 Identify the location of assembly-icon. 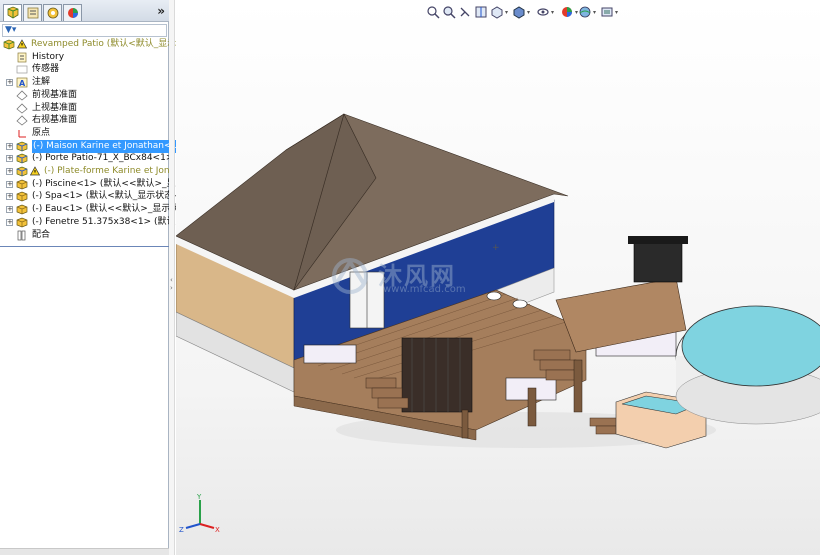
(9, 44).